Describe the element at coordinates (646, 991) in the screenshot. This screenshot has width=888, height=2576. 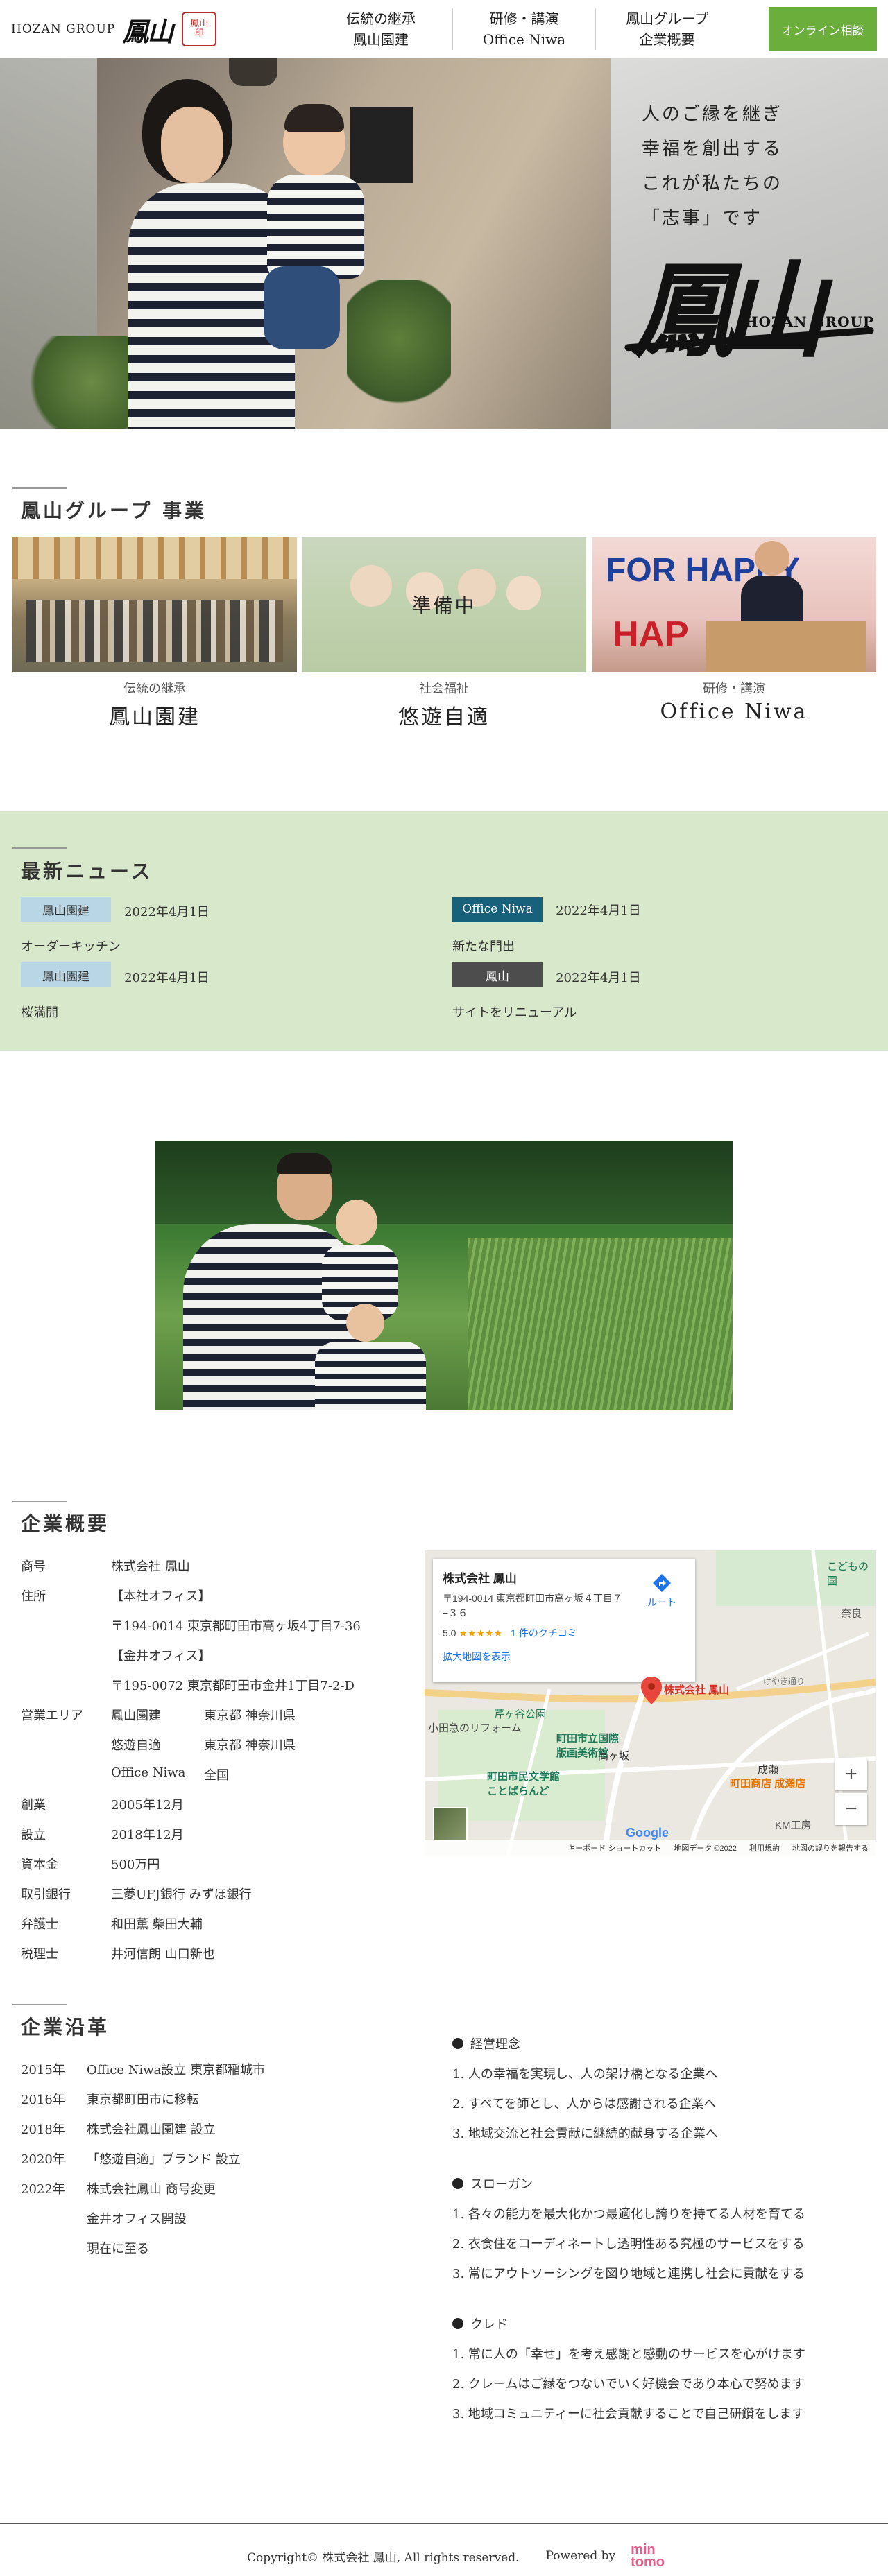
I see `news-item: 鳳山 2022年4月1日 サイトをリニューアル` at that location.